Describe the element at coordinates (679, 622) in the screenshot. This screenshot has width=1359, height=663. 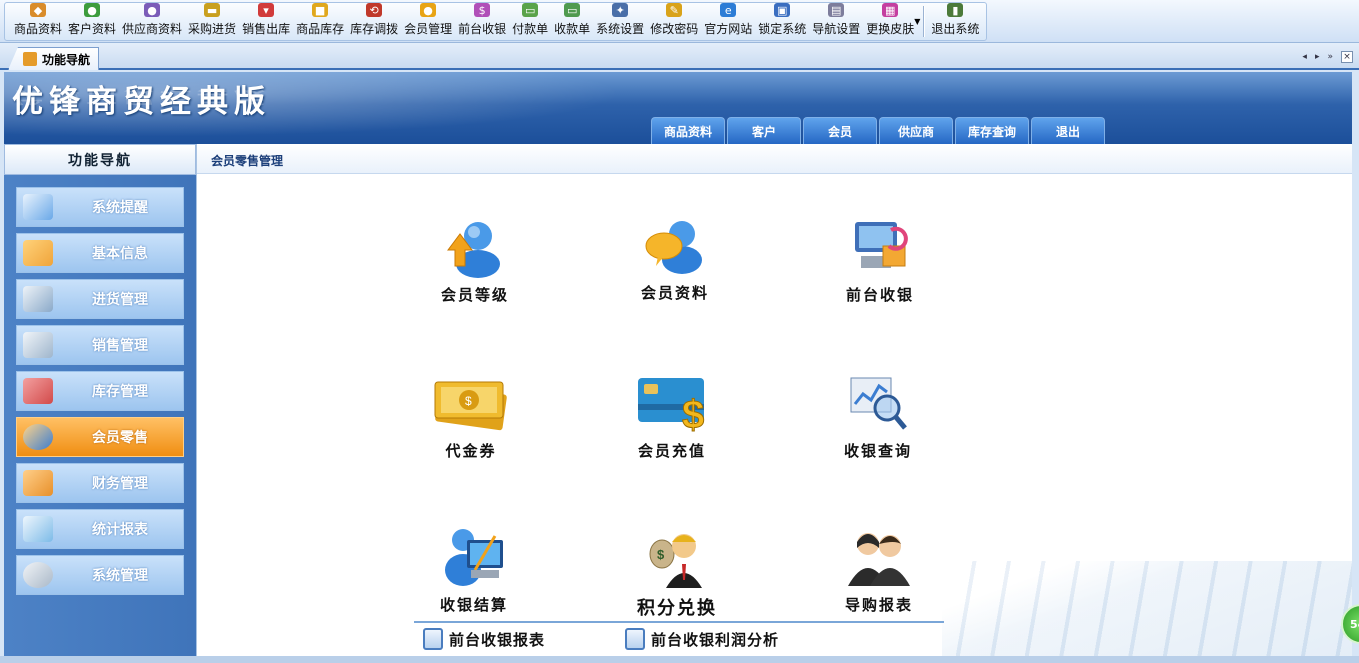
I see `section-divider` at that location.